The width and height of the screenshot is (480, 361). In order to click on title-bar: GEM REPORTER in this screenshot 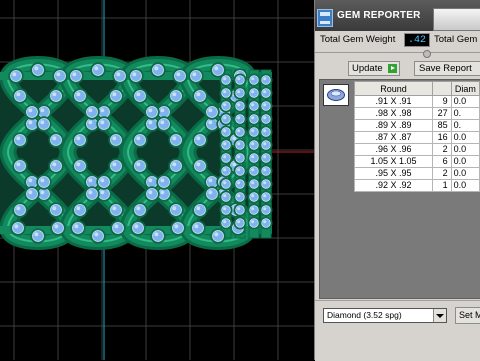, I will do `click(397, 15)`.